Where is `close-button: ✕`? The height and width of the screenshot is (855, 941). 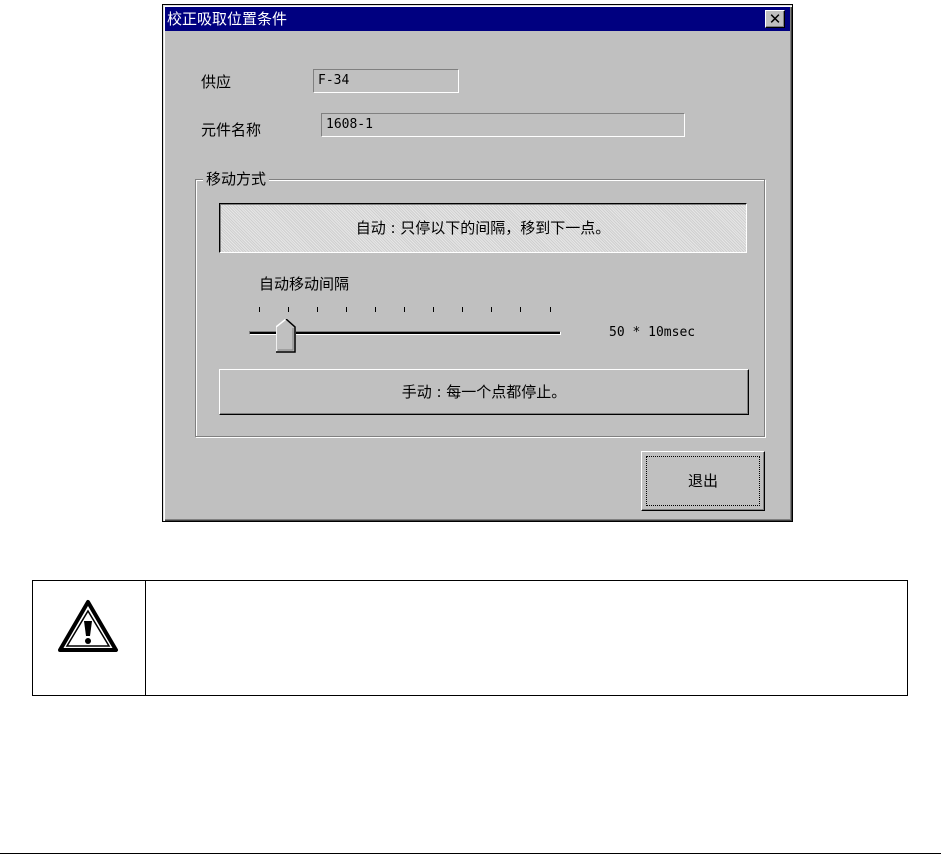
close-button: ✕ is located at coordinates (775, 19).